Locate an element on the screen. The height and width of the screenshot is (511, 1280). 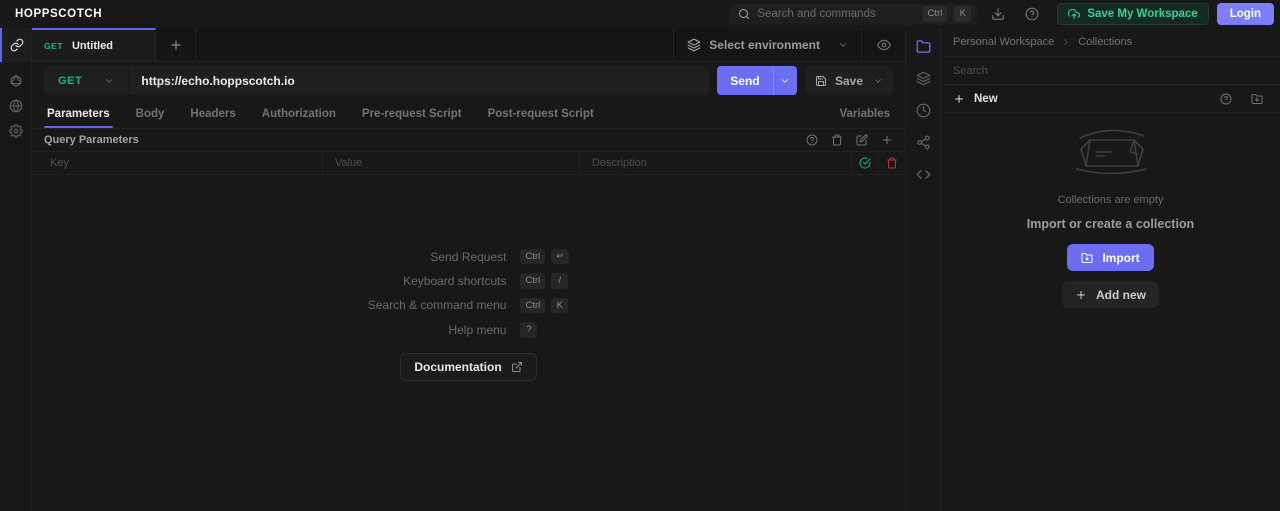
shortcut-keys: Ctrl K is located at coordinates (544, 305).